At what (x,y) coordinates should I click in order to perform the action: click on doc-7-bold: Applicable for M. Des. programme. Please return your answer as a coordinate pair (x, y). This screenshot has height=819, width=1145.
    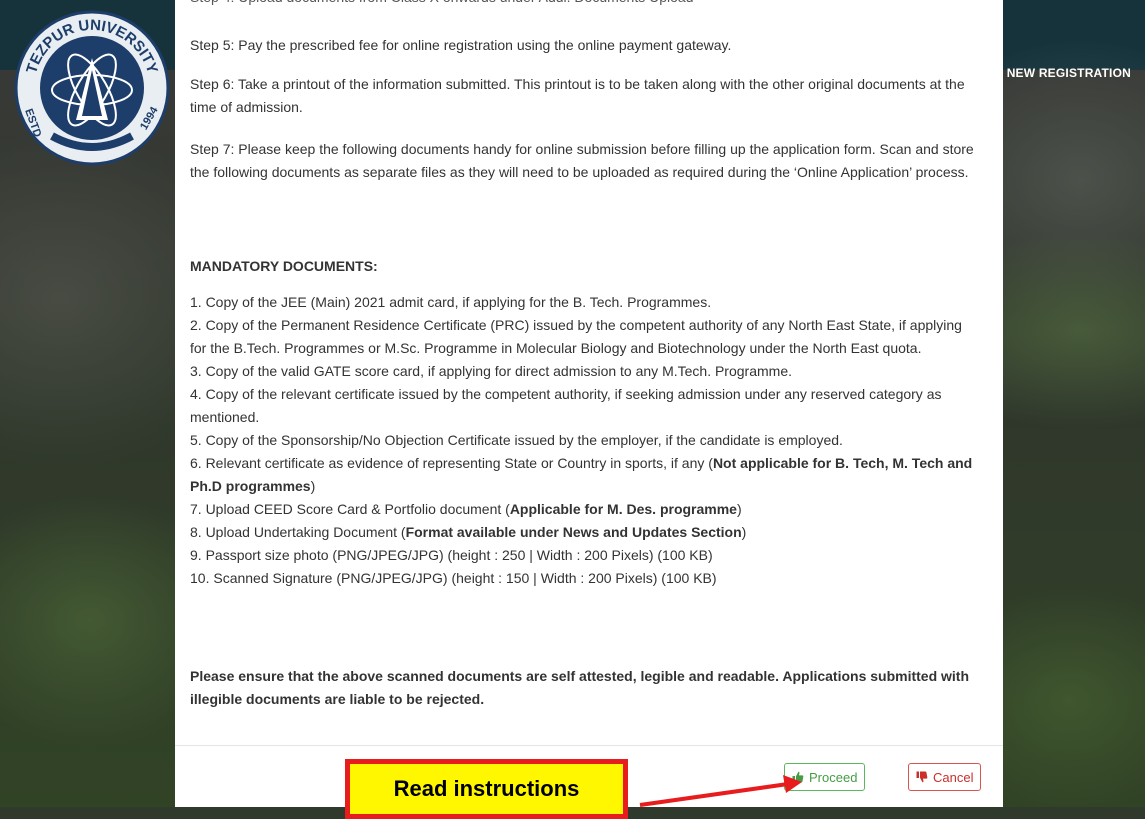
    Looking at the image, I should click on (623, 509).